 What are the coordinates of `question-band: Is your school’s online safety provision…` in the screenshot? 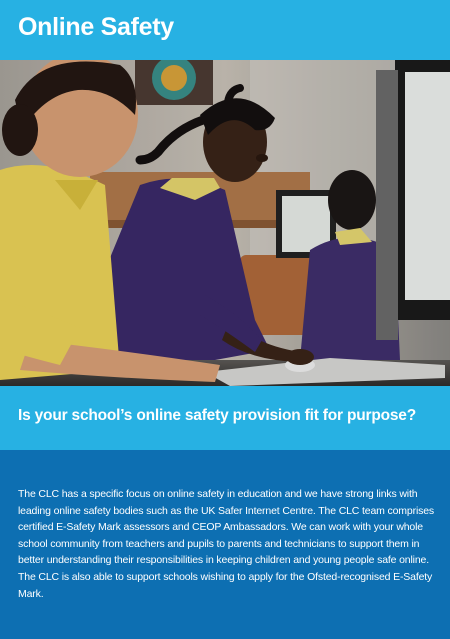 It's located at (225, 418).